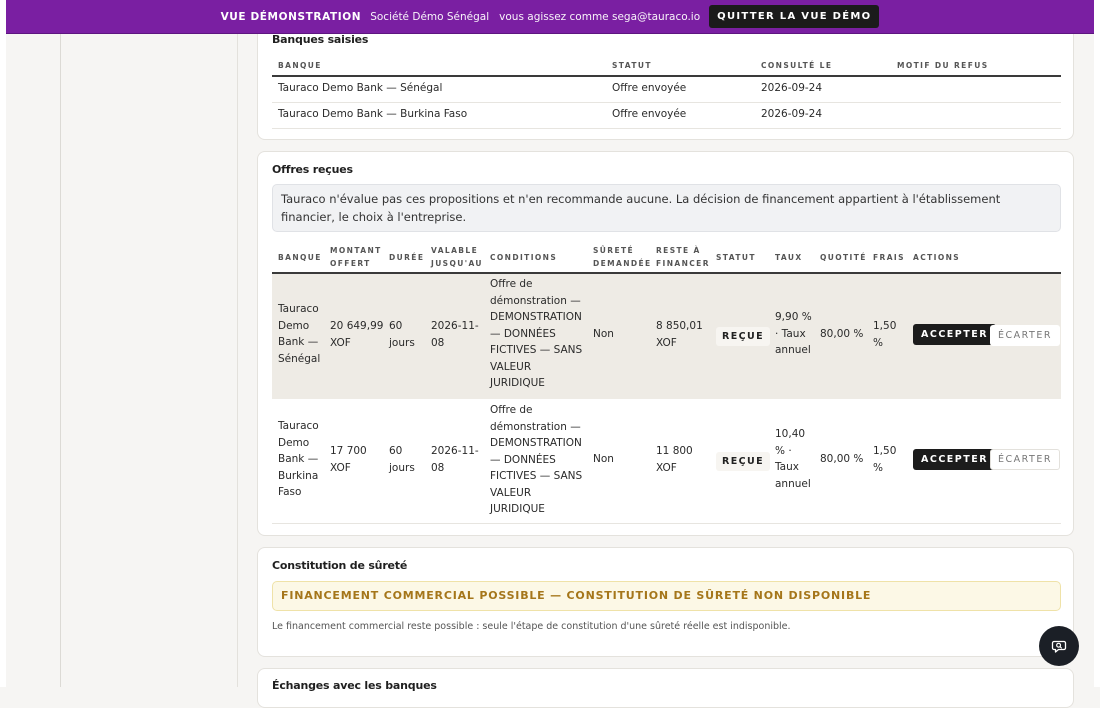 This screenshot has height=708, width=1100. Describe the element at coordinates (793, 333) in the screenshot. I see `offer-rate-cell: 9,90 % · Taux annuel` at that location.